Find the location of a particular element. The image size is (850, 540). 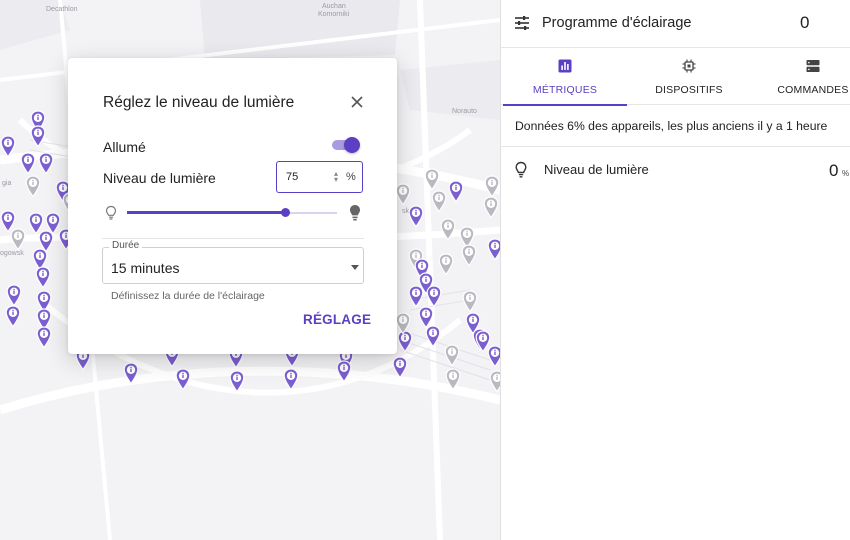

tab-label: COMMANDES is located at coordinates (813, 90).